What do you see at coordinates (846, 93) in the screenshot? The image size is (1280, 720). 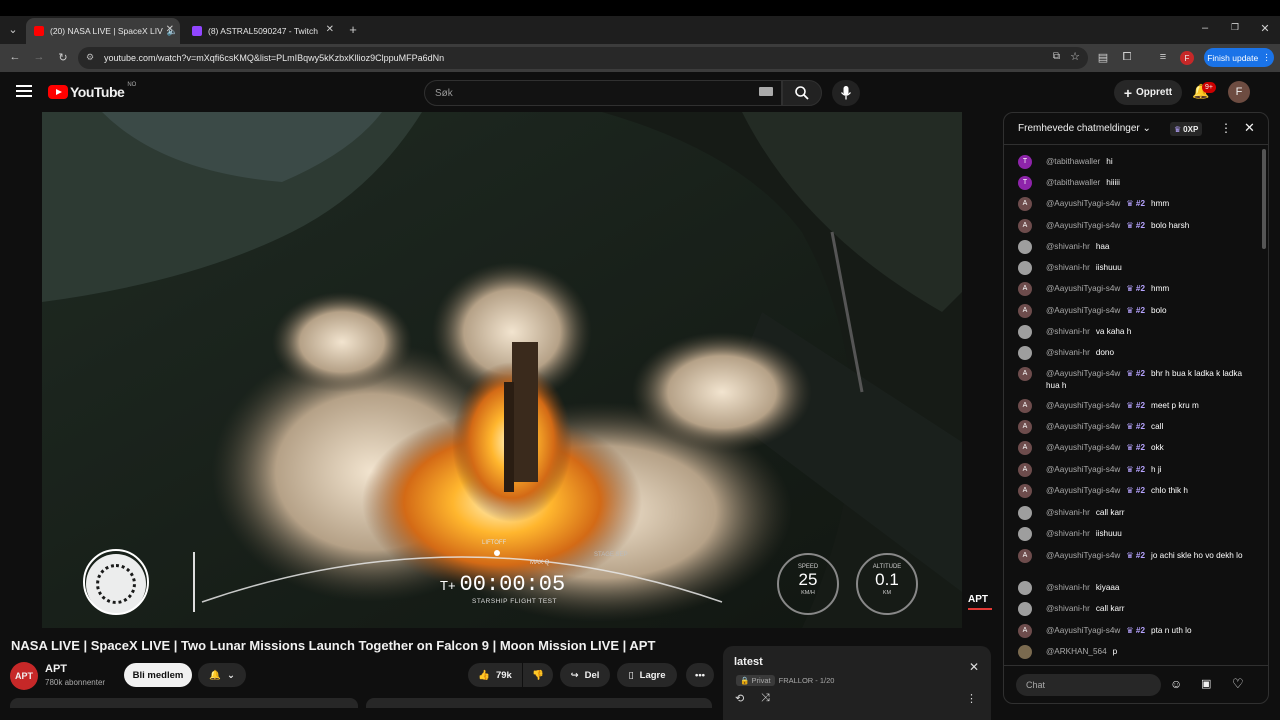 I see `voice-search-button` at bounding box center [846, 93].